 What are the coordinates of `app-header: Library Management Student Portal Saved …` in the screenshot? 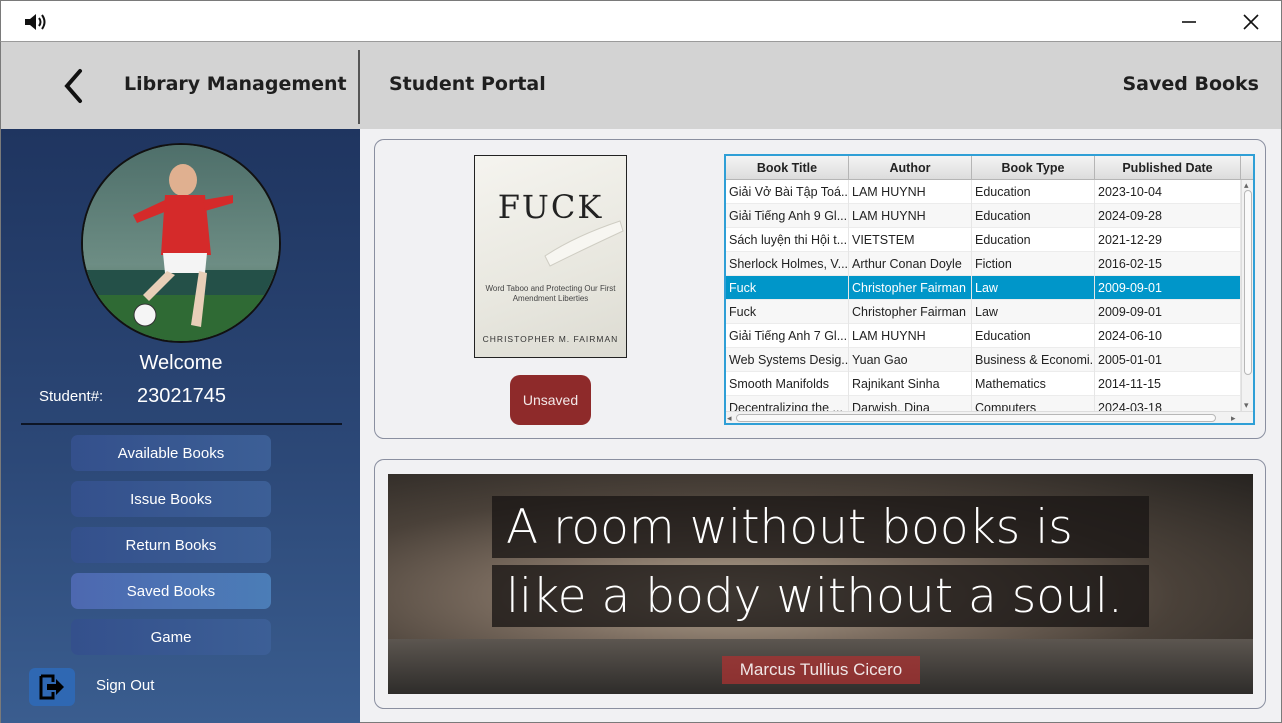 It's located at (641, 85).